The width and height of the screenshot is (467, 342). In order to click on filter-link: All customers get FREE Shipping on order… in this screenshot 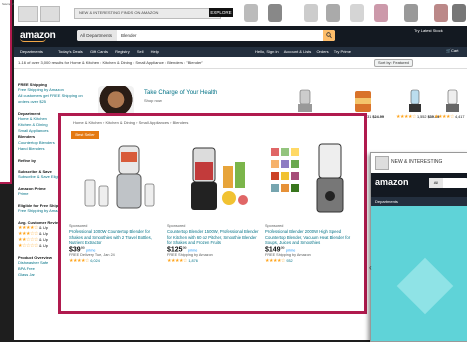, I will do `click(51, 99)`.